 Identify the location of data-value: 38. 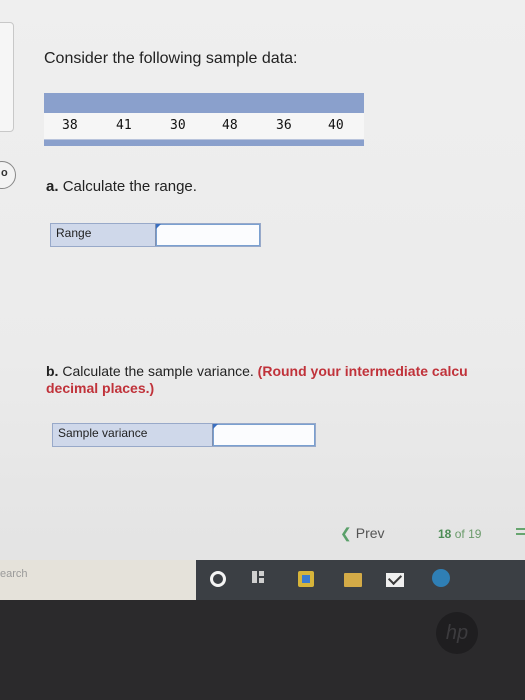
(70, 125).